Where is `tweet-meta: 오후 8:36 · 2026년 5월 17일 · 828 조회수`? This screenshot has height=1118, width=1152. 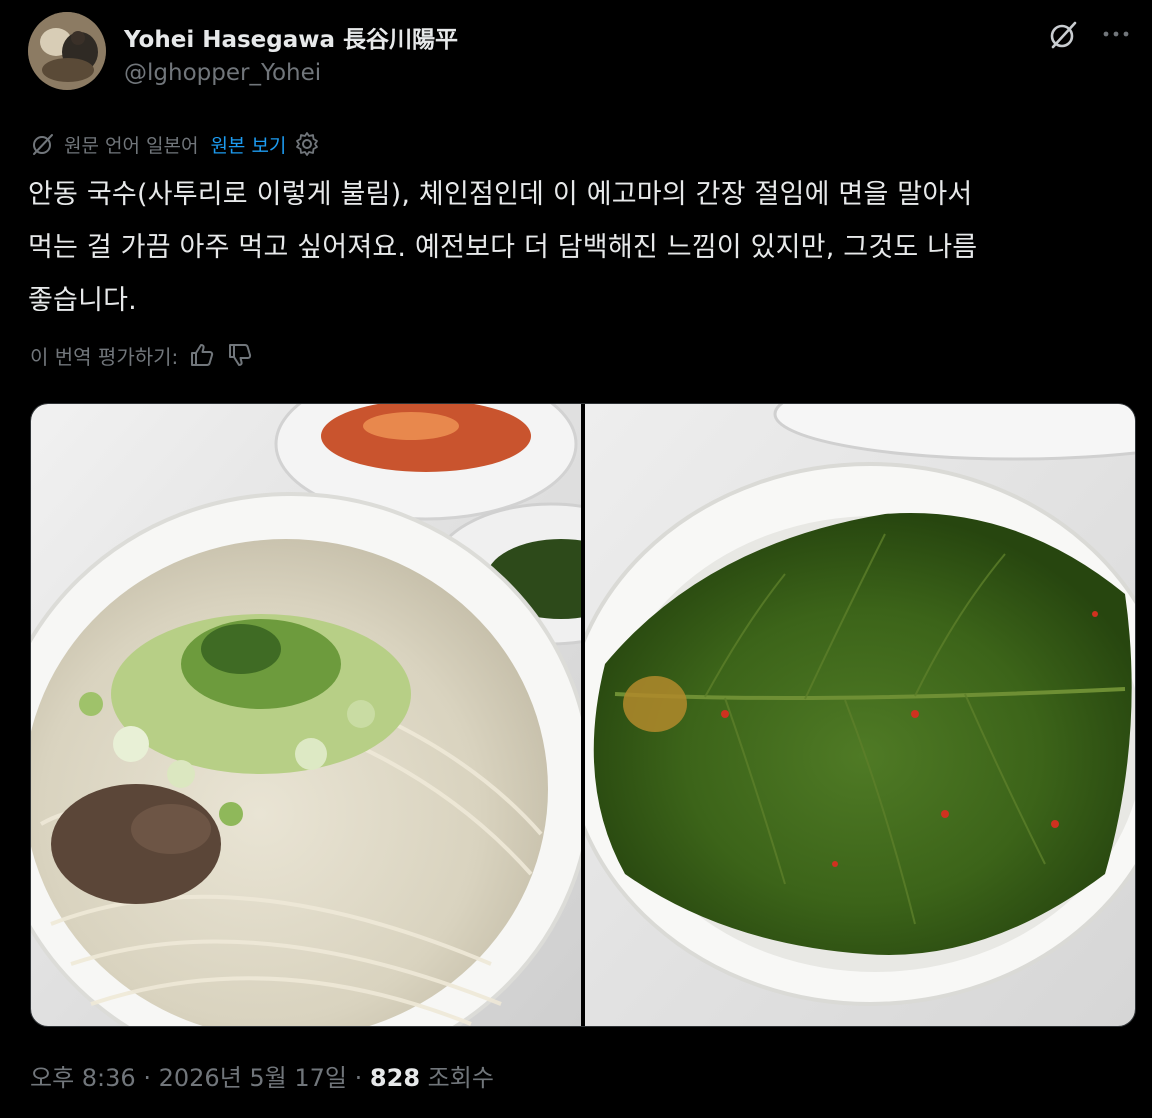
tweet-meta: 오후 8:36 · 2026년 5월 17일 · 828 조회수 is located at coordinates (262, 1075).